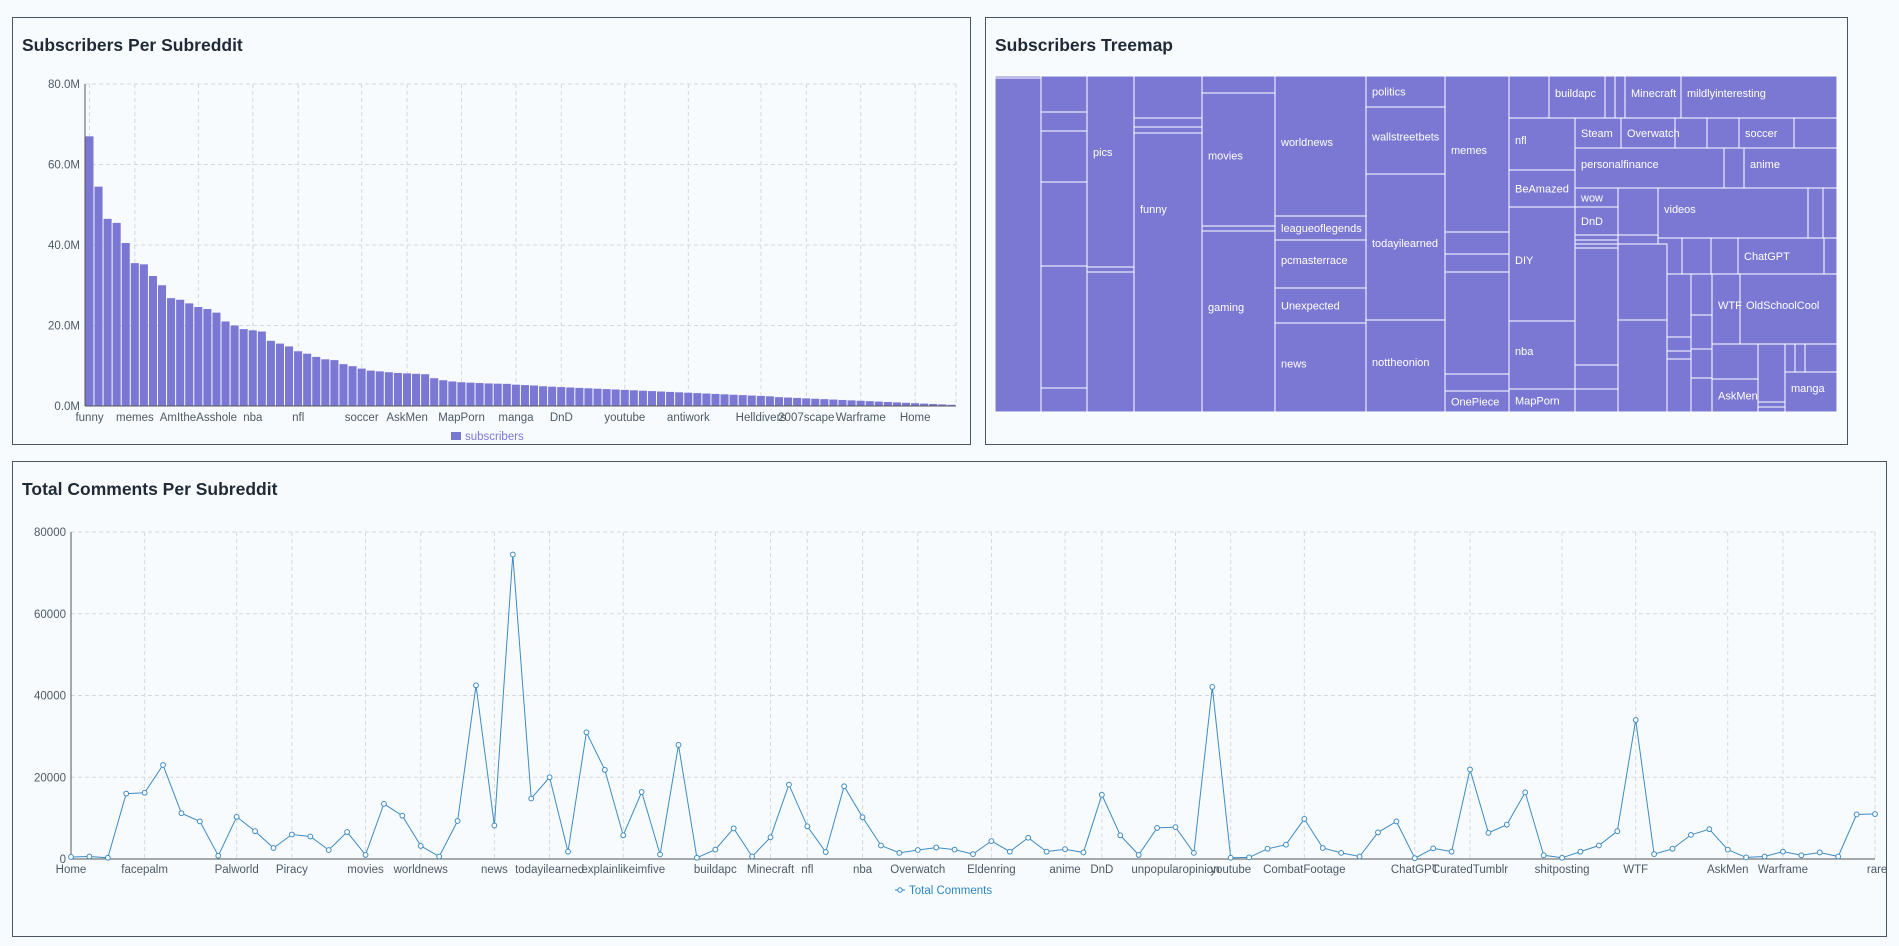 The image size is (1899, 946). What do you see at coordinates (1310, 307) in the screenshot?
I see `treemap-label: Unexpected` at bounding box center [1310, 307].